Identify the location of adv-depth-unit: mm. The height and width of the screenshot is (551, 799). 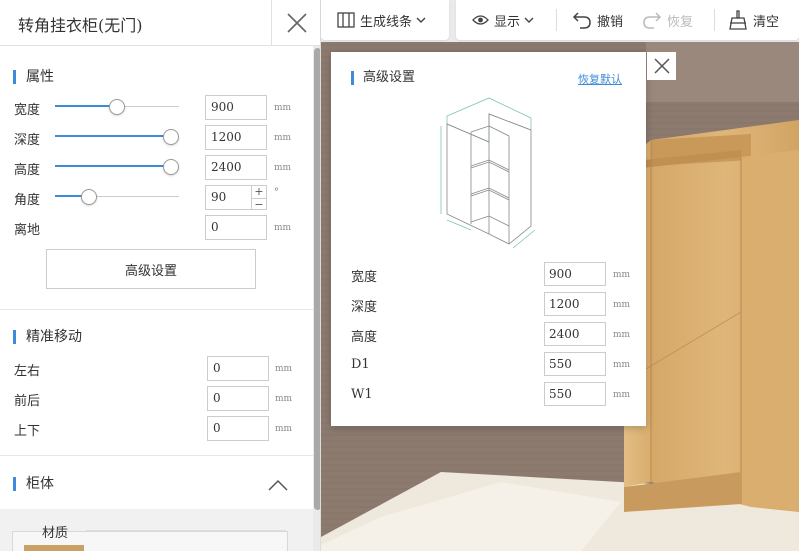
(622, 305).